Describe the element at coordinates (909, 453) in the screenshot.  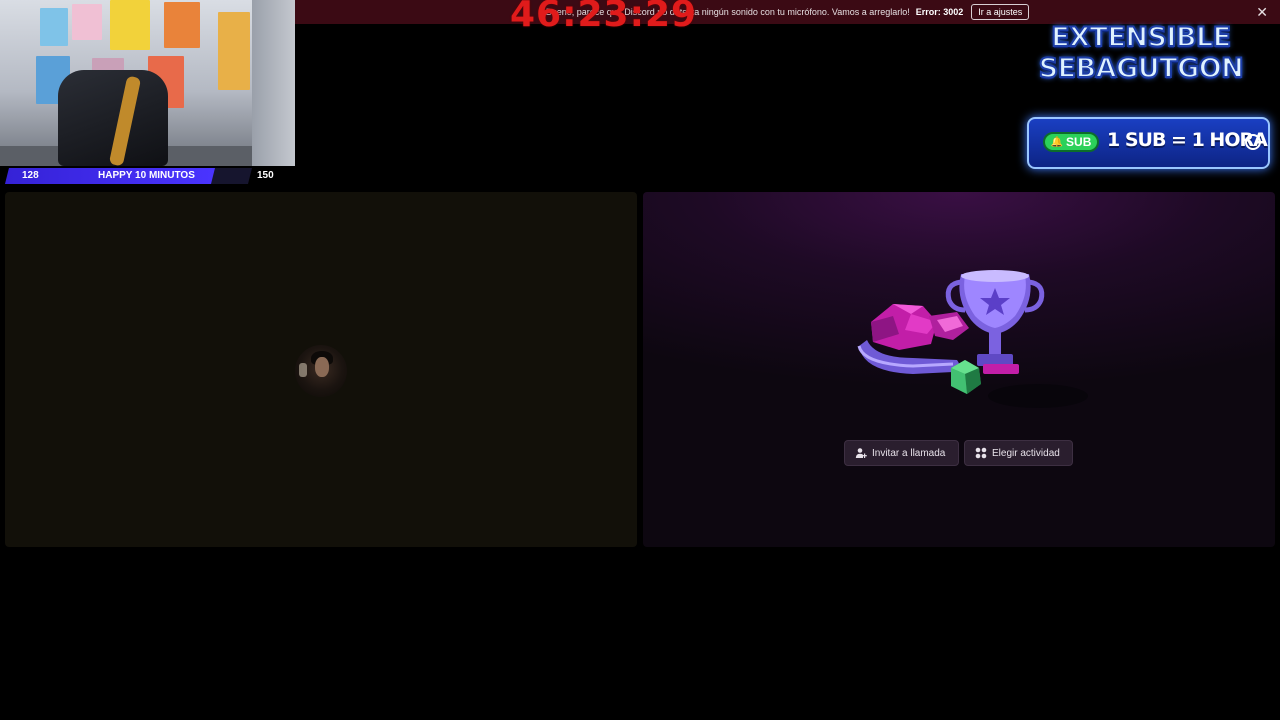
I see `invite-to-call-label: Invitar a llamada` at that location.